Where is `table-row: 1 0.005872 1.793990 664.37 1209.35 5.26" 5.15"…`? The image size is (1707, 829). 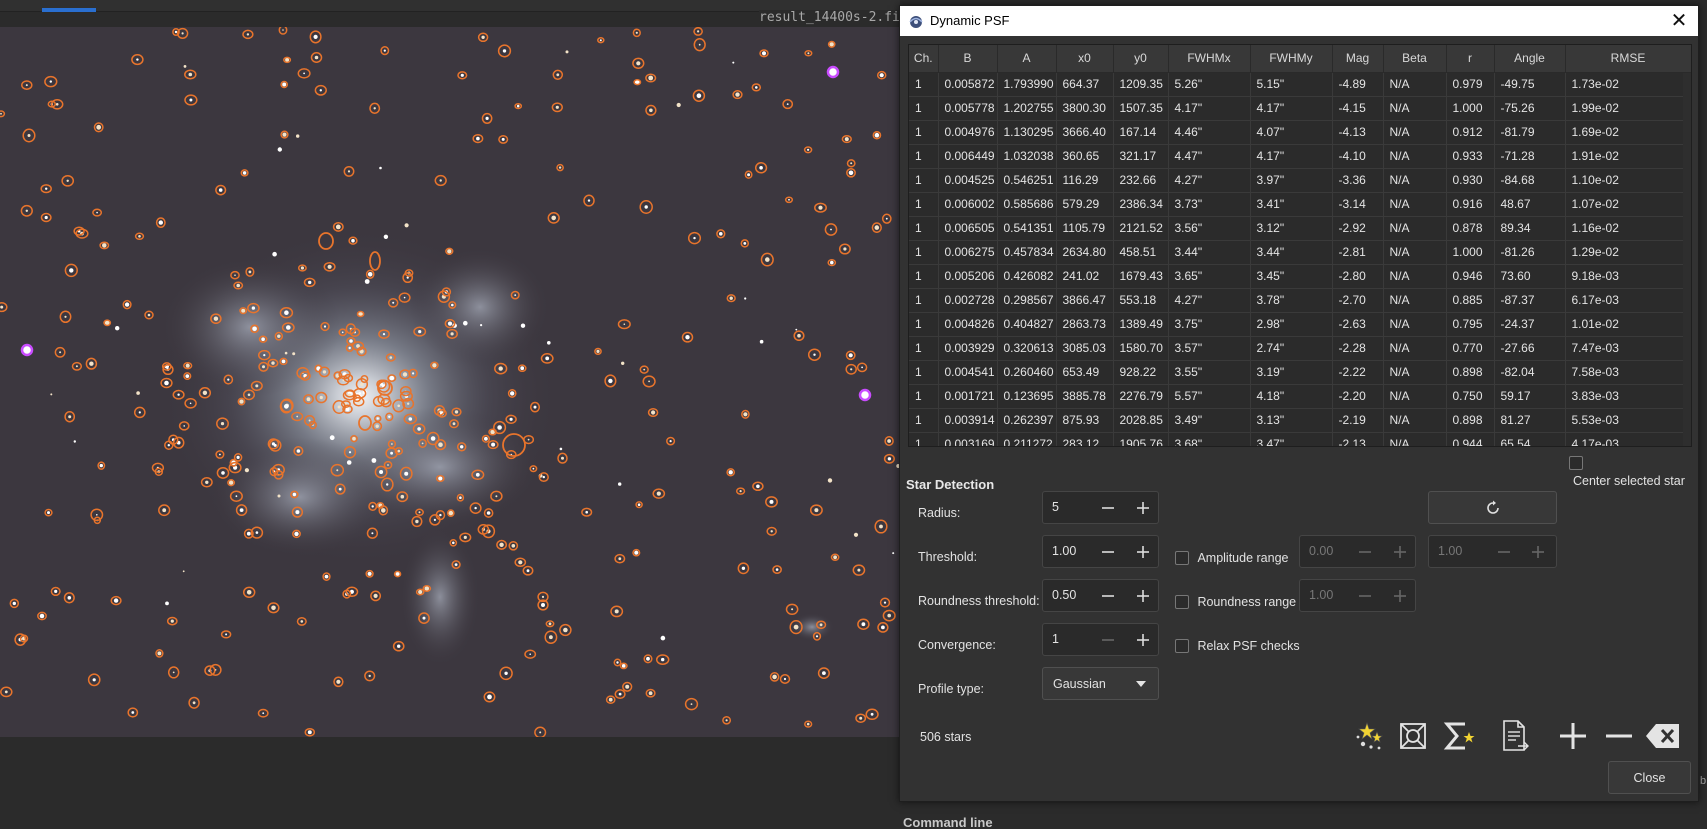
table-row: 1 0.005872 1.793990 664.37 1209.35 5.26" 5.15"… is located at coordinates (1300, 84).